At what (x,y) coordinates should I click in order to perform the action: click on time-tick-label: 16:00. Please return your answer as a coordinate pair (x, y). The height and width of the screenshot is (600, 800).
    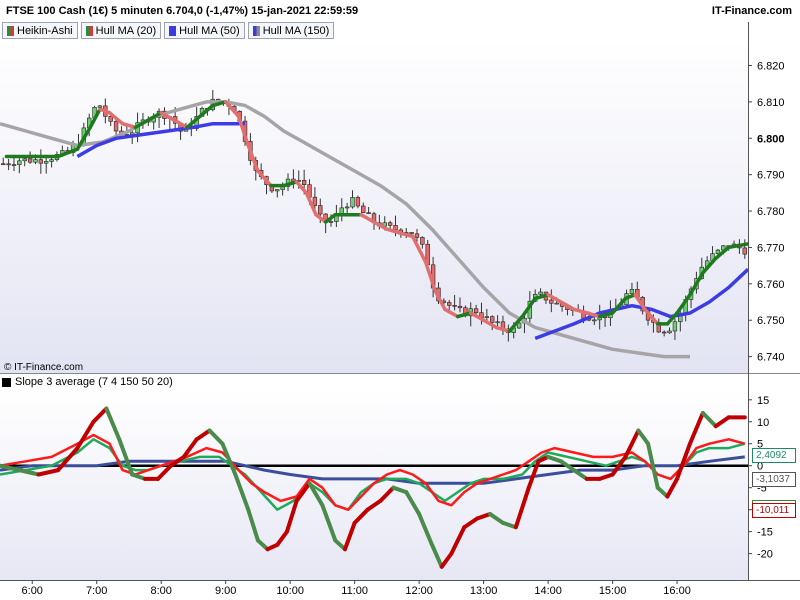
    Looking at the image, I should click on (677, 591).